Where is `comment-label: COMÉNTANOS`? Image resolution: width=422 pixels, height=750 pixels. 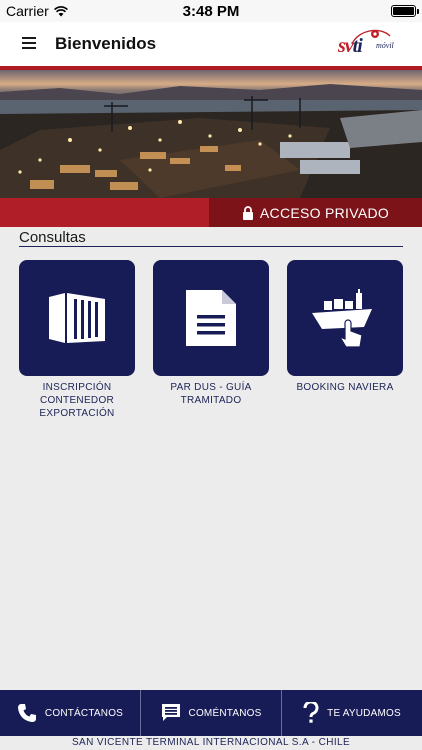 comment-label: COMÉNTANOS is located at coordinates (225, 713).